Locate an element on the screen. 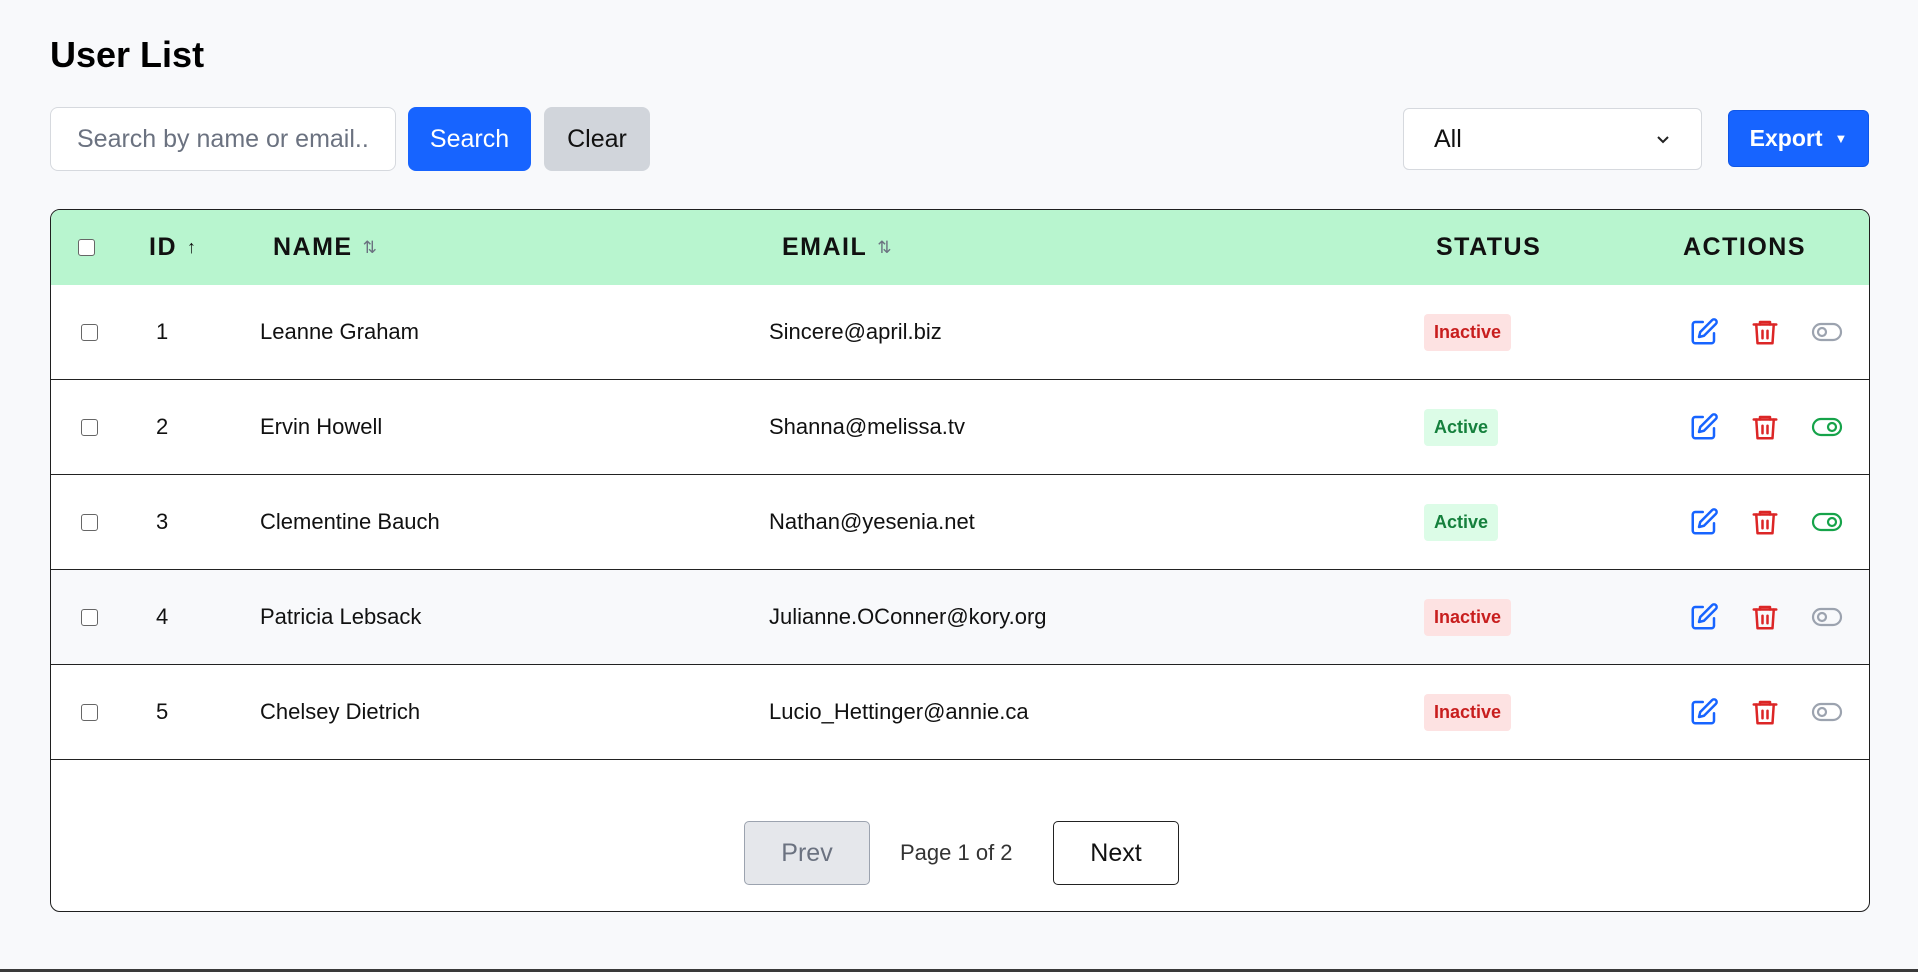  select-all-cell is located at coordinates (86, 247).